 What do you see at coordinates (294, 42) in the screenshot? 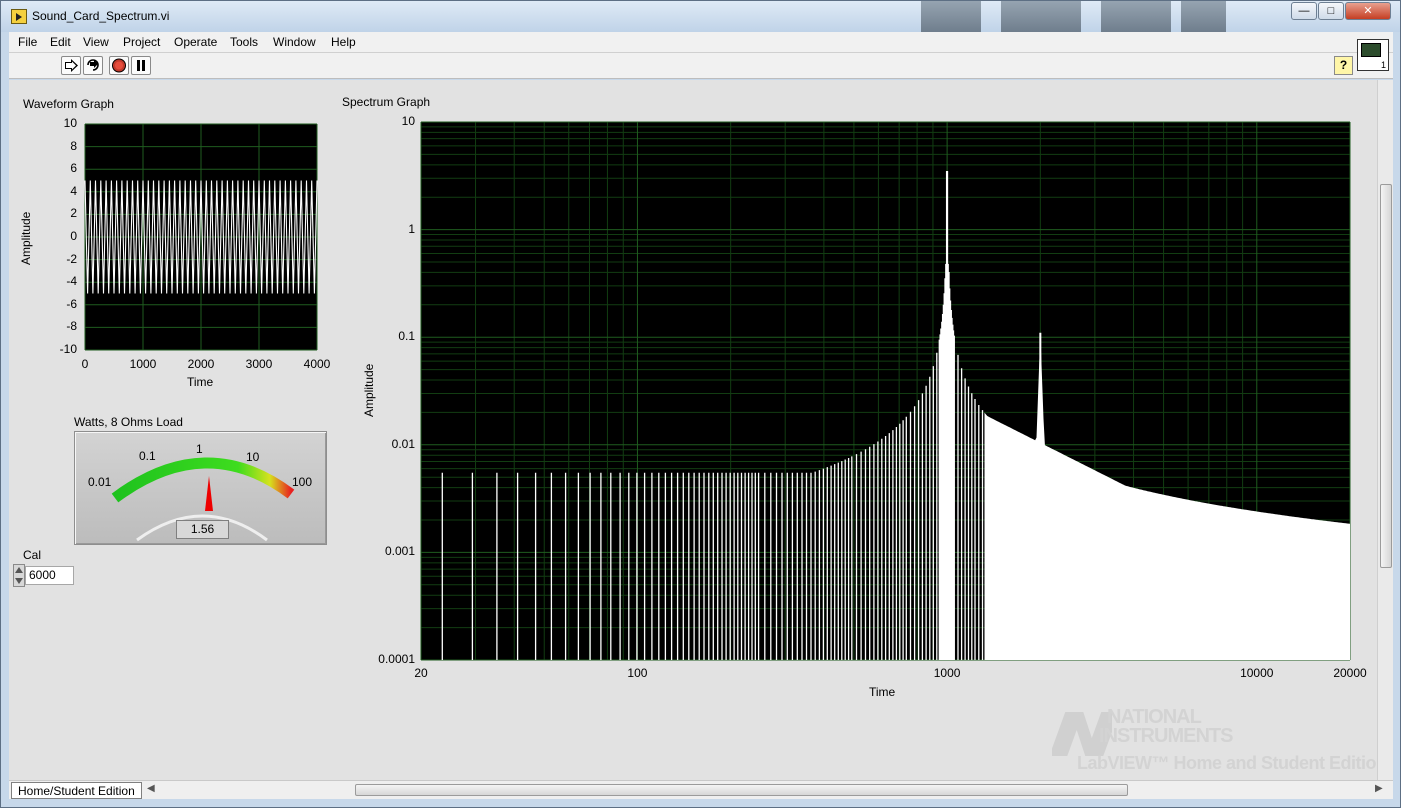
I see `menu-window: Window` at bounding box center [294, 42].